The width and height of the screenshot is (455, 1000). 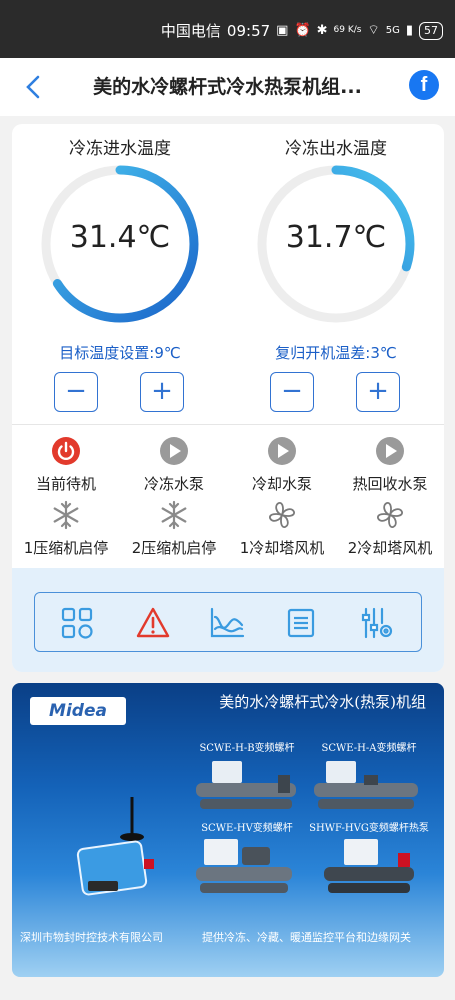 What do you see at coordinates (392, 30) in the screenshot?
I see `signal-label: 5G` at bounding box center [392, 30].